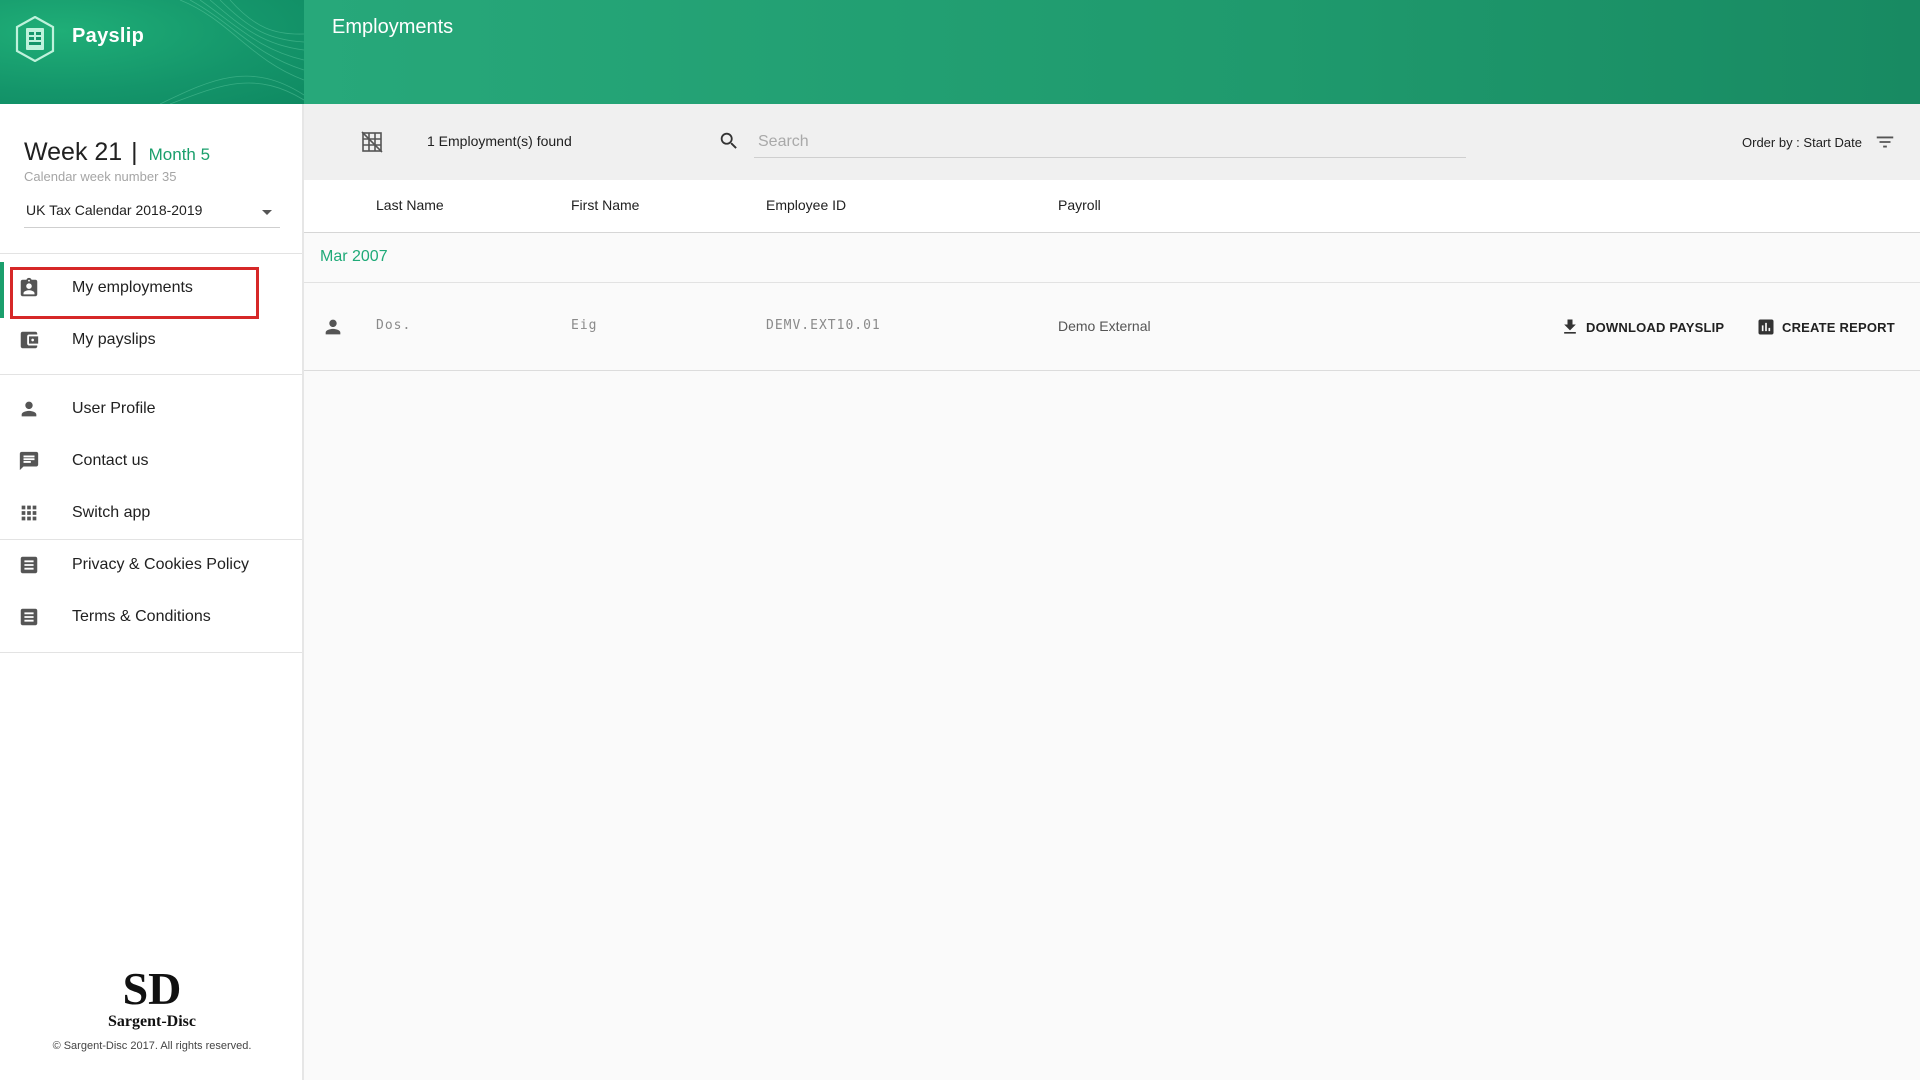  What do you see at coordinates (354, 256) in the screenshot?
I see `group-label: Mar 2007` at bounding box center [354, 256].